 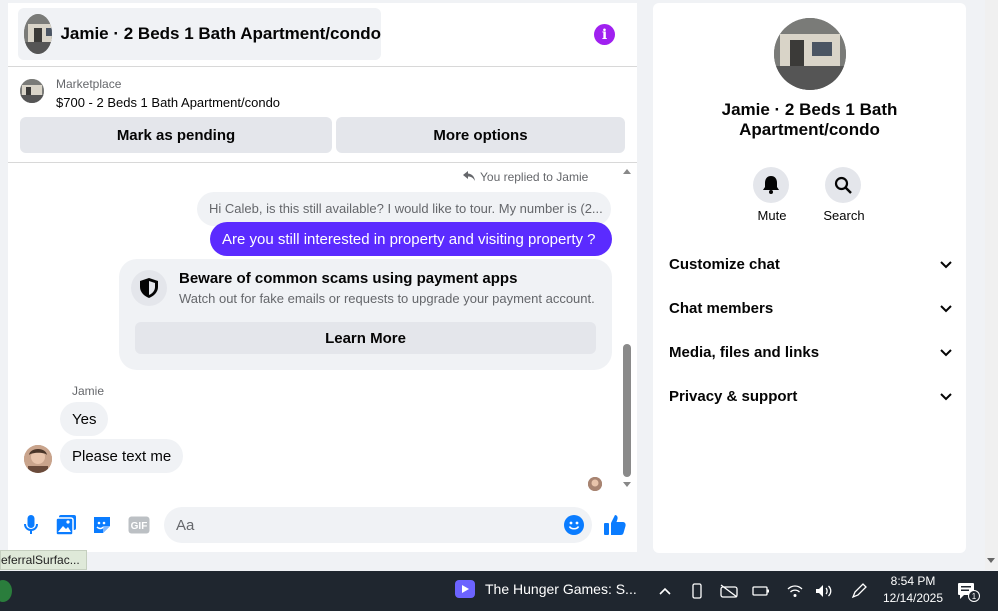 I want to click on section-label: Privacy & support, so click(x=733, y=396).